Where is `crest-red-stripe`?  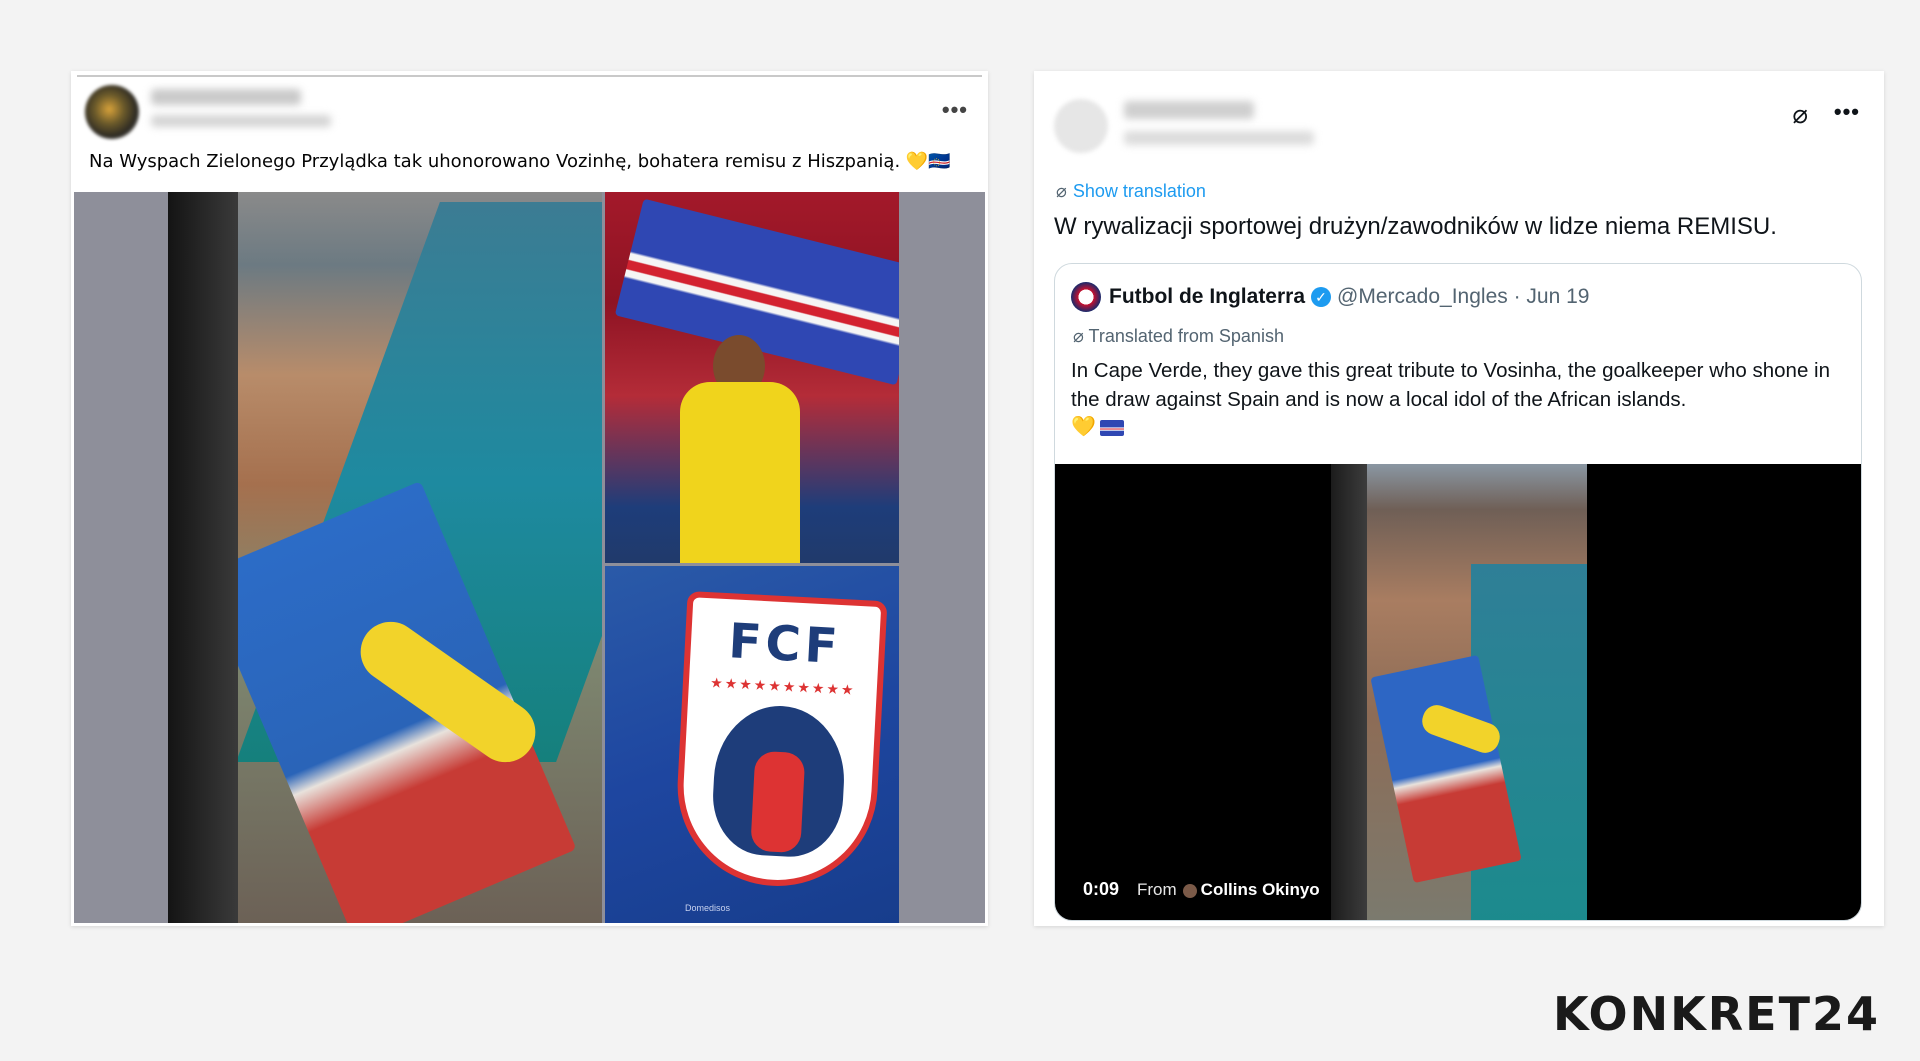
crest-red-stripe is located at coordinates (778, 802).